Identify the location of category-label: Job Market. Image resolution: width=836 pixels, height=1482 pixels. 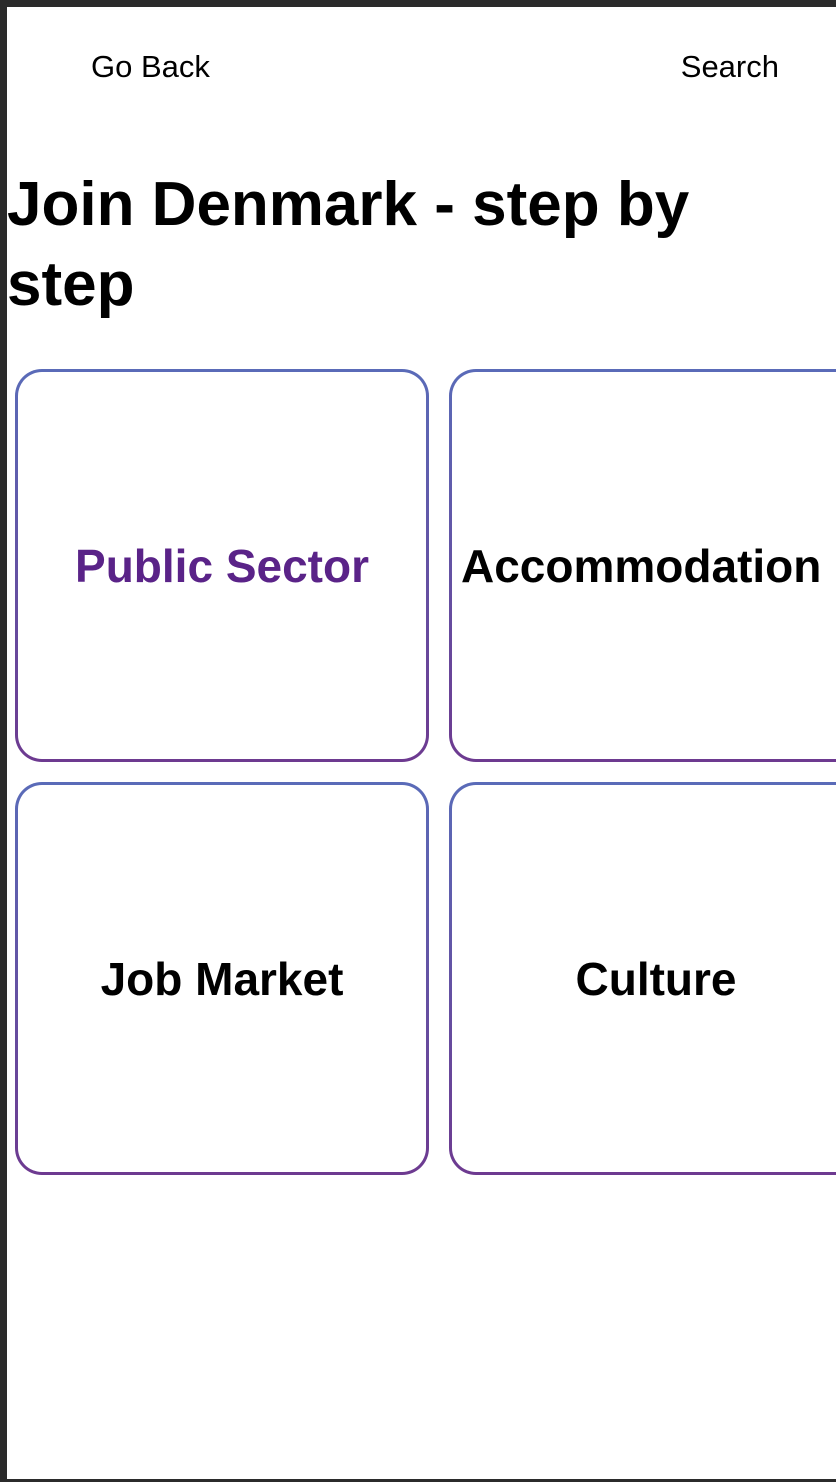
(222, 978).